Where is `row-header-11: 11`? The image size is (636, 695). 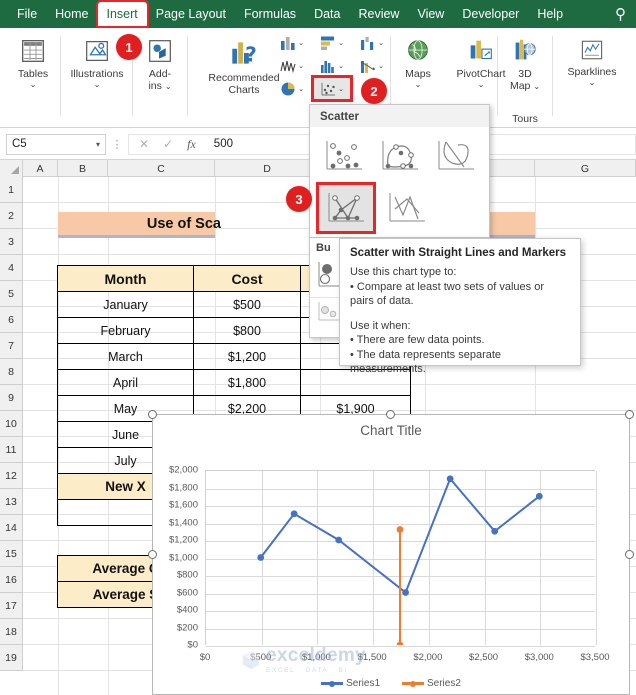
row-header-11: 11 is located at coordinates (11, 450).